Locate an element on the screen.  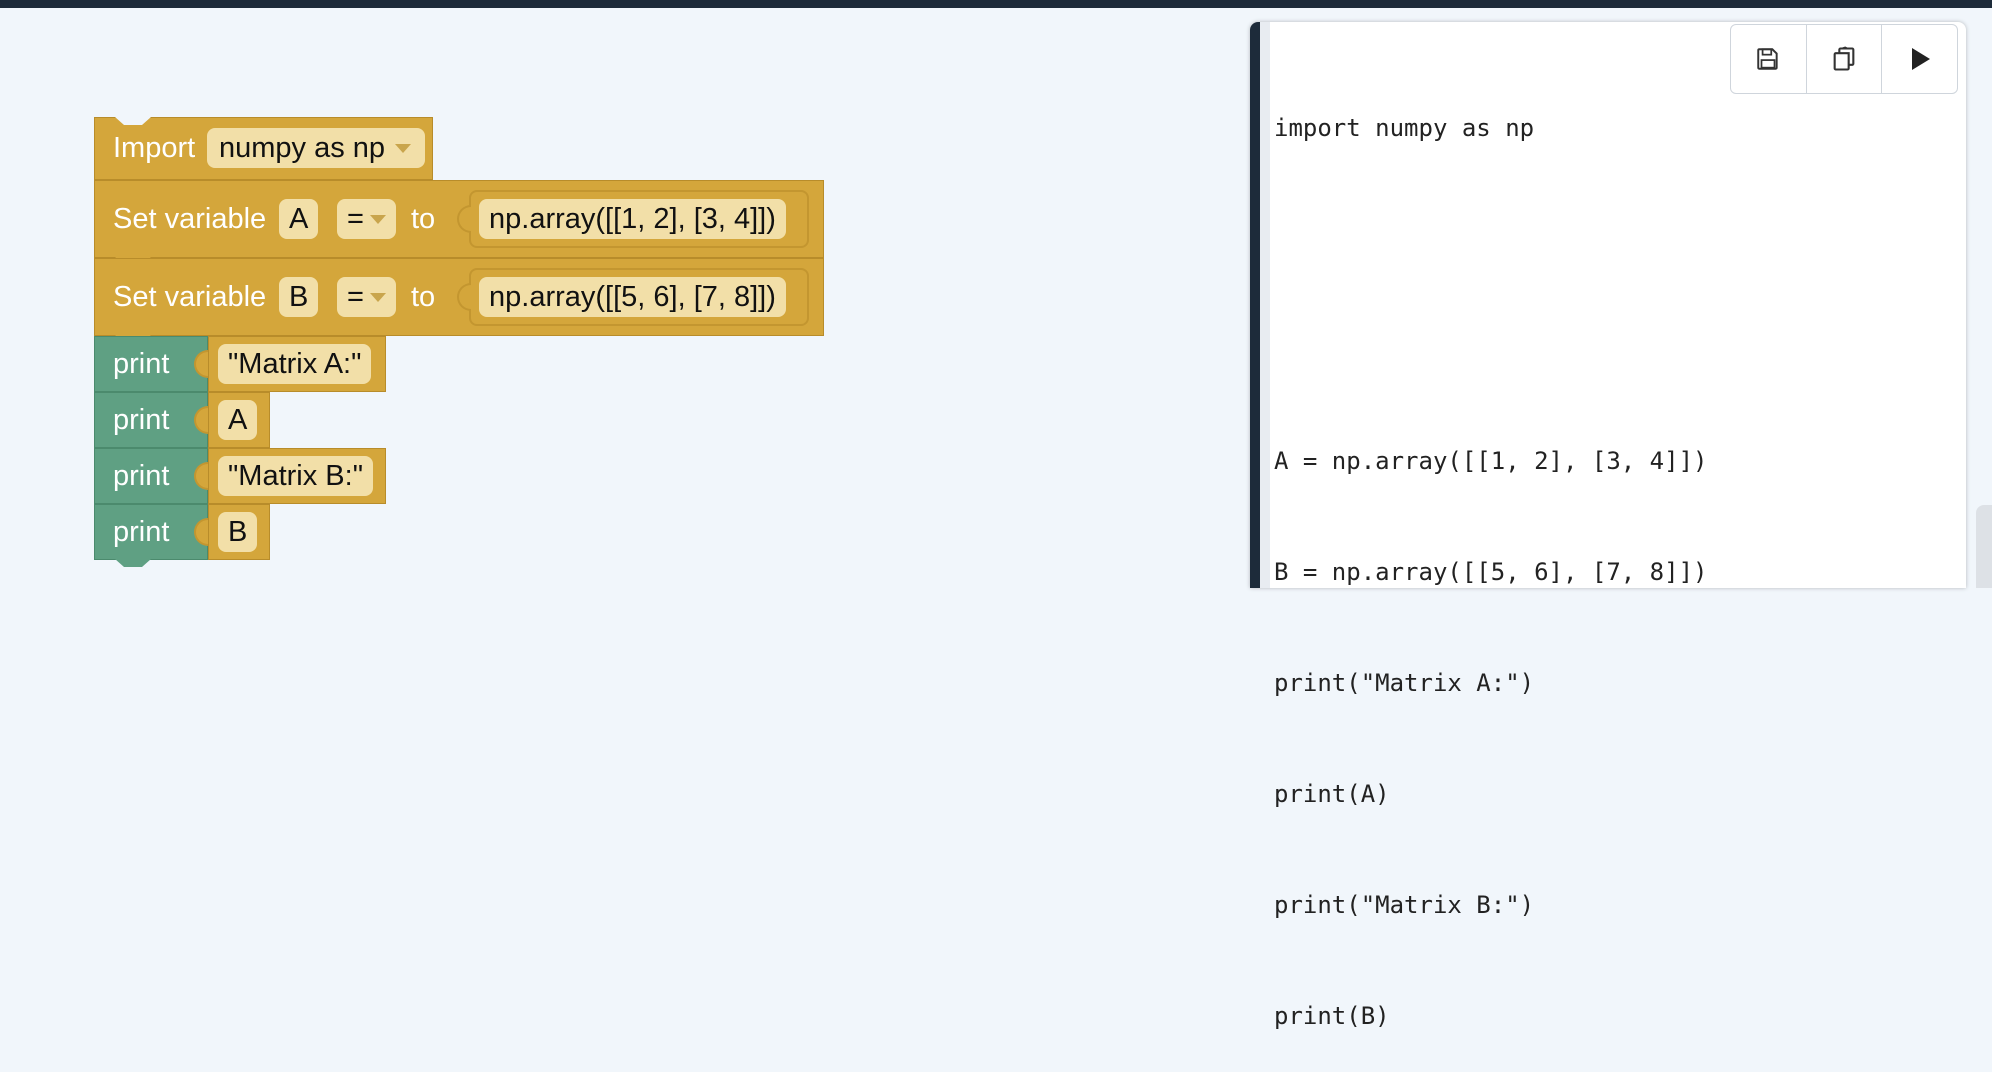
value-text: np.array([[1, 2], [3, 4]]) is located at coordinates (632, 218).